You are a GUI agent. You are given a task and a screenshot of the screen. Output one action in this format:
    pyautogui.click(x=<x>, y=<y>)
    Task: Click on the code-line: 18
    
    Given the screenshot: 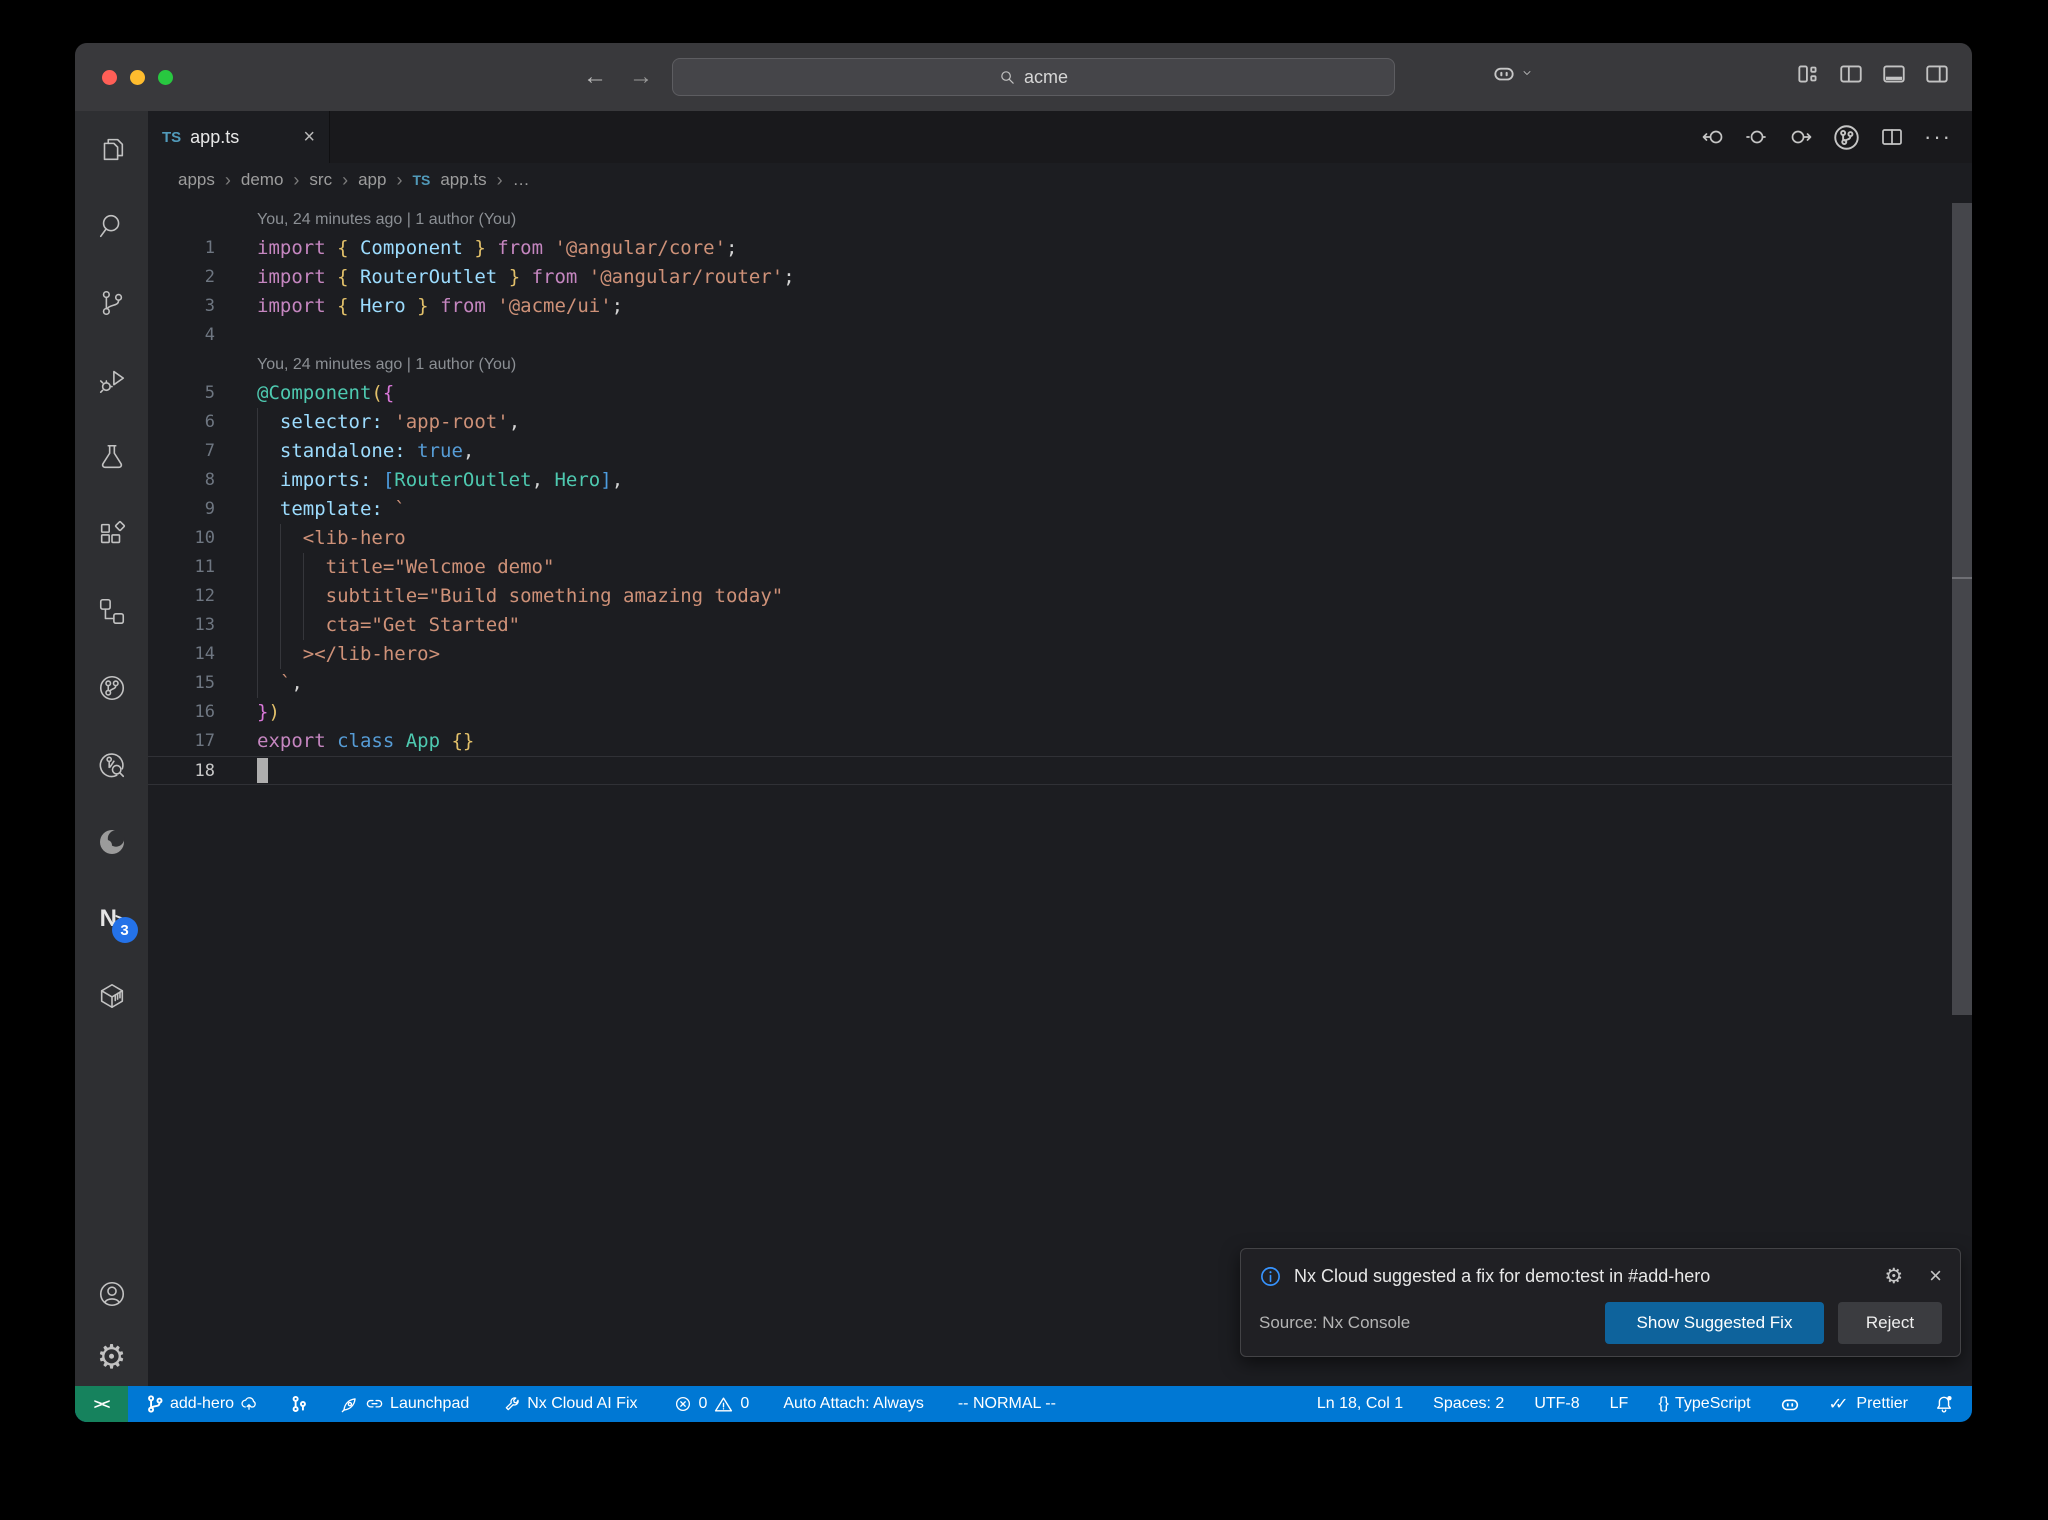 What is the action you would take?
    pyautogui.click(x=1060, y=770)
    